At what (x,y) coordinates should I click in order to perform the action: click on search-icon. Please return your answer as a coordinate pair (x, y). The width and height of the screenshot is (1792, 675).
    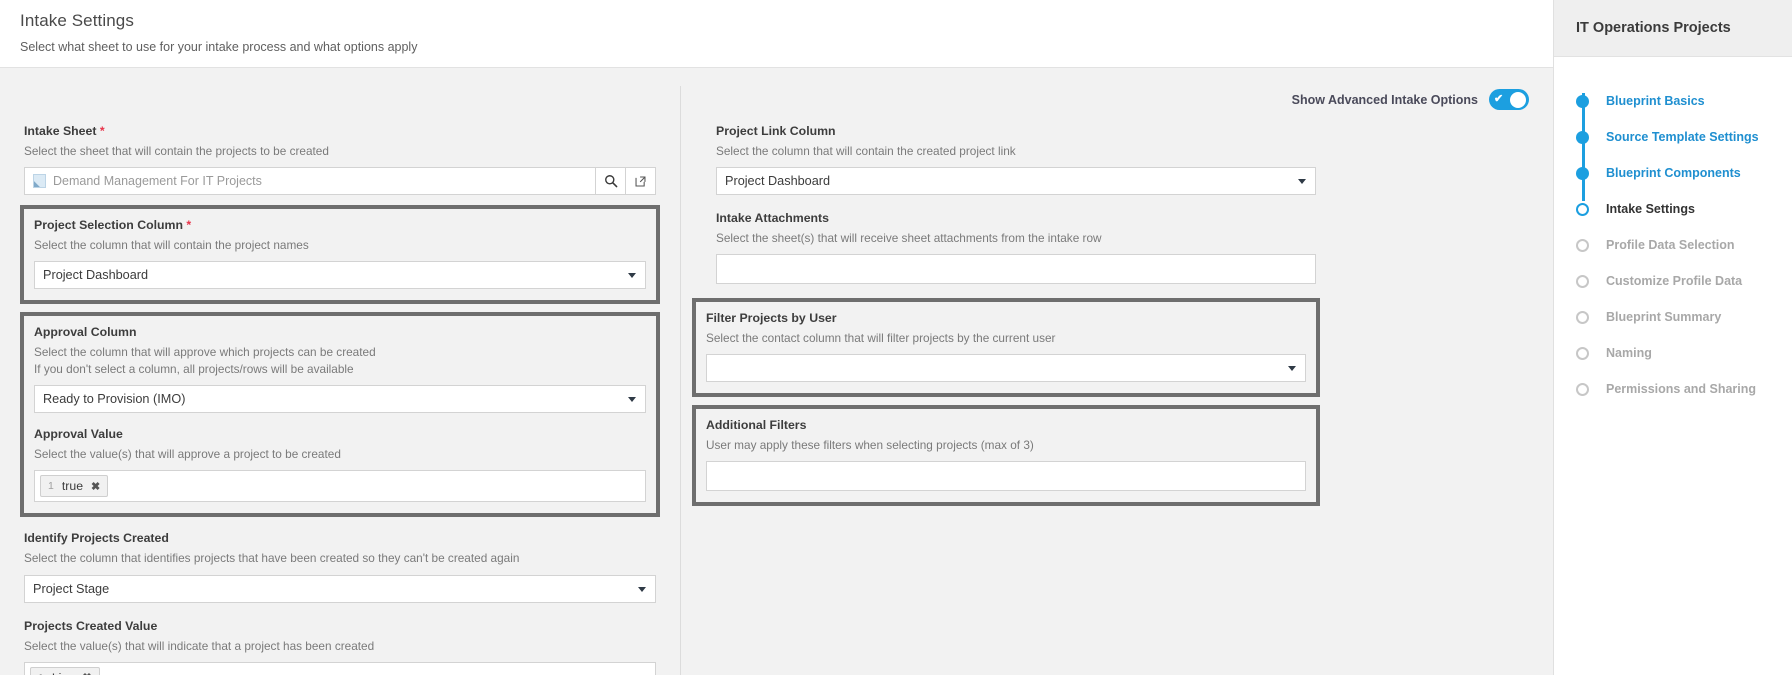
    Looking at the image, I should click on (610, 181).